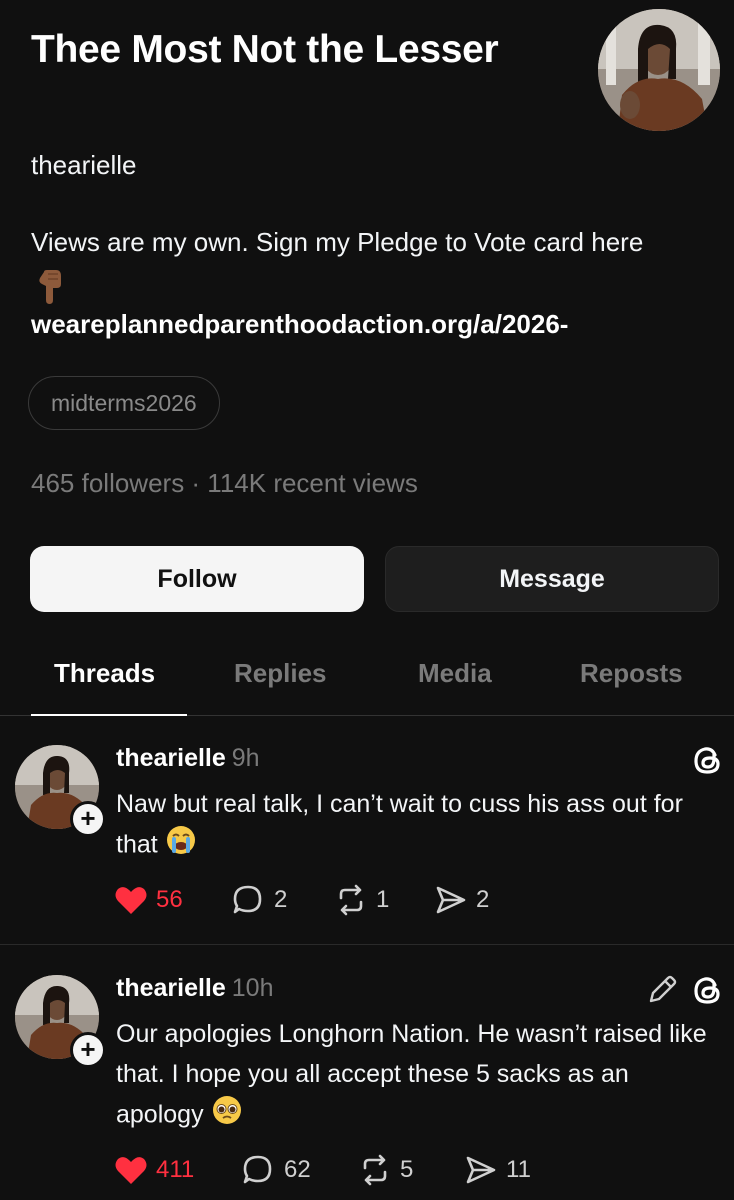  I want to click on repost-button: 5, so click(385, 1170).